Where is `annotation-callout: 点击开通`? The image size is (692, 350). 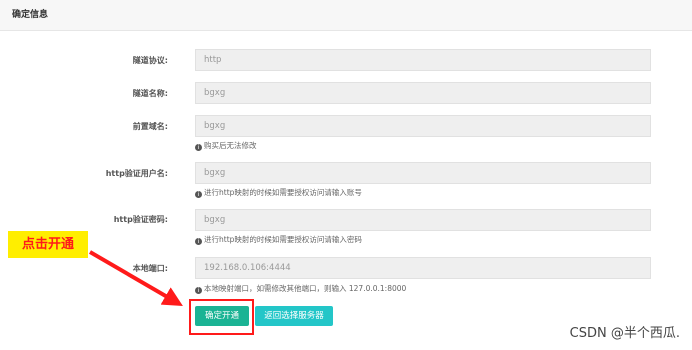 annotation-callout: 点击开通 is located at coordinates (48, 244).